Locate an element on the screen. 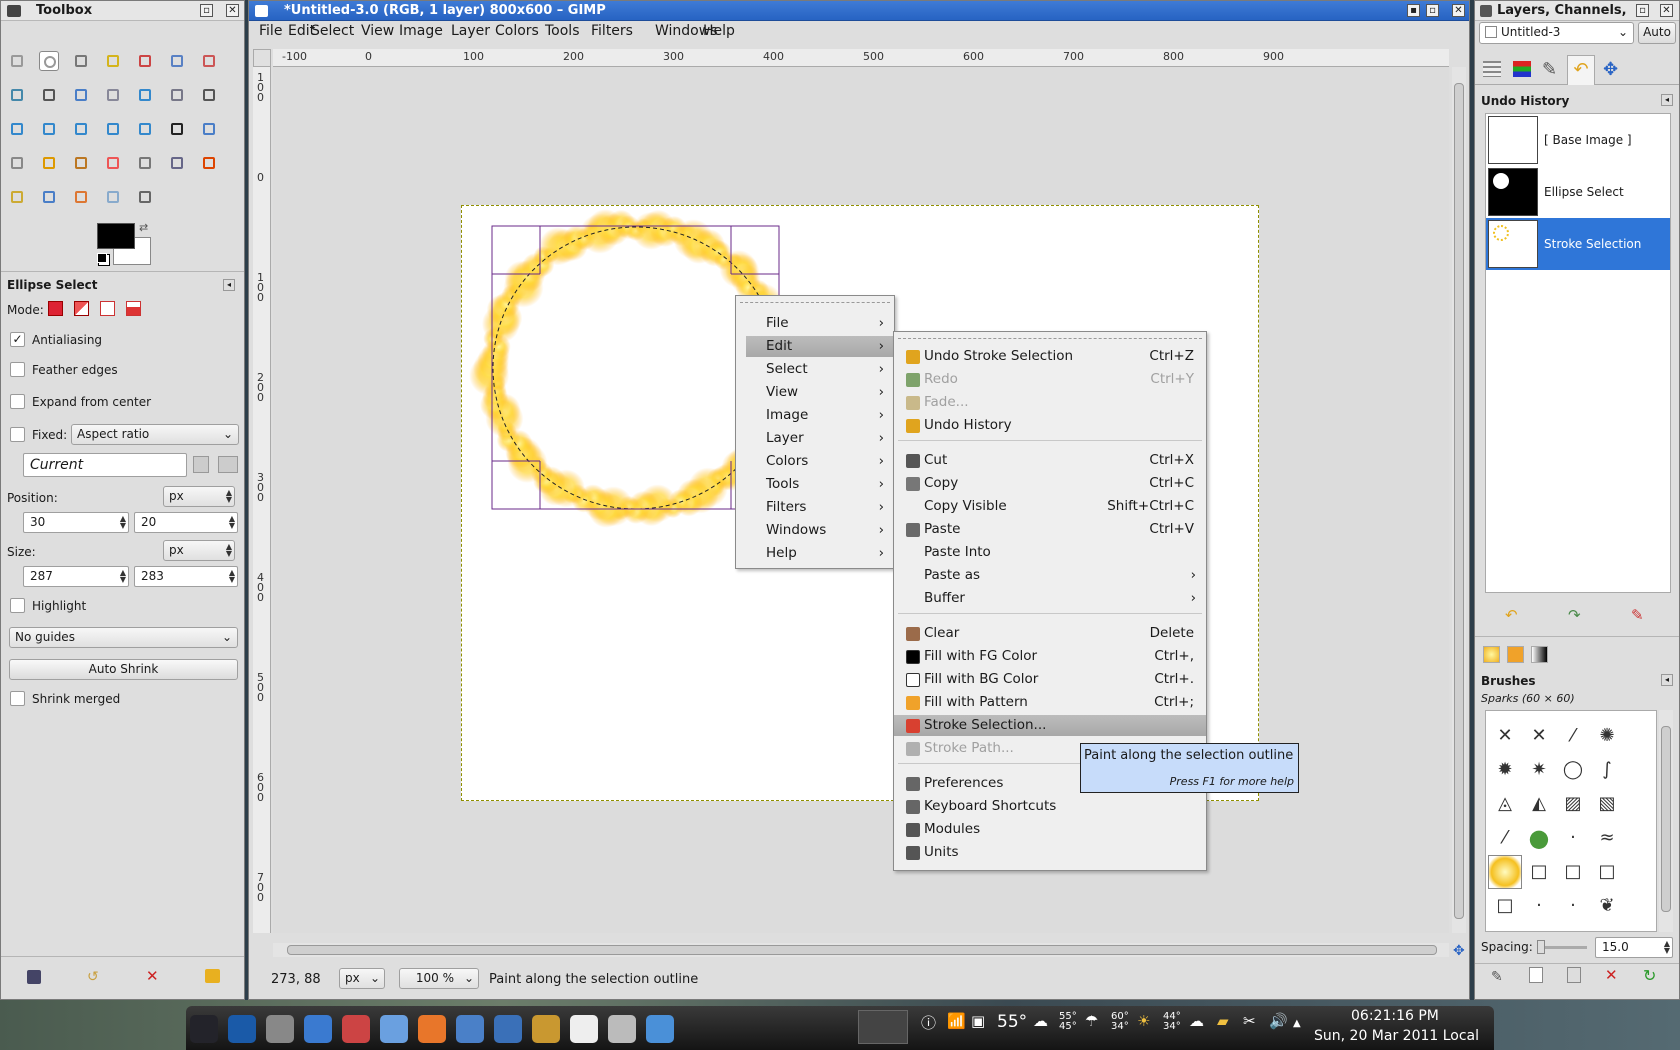 The height and width of the screenshot is (1050, 1680). image-selector-combo: Untitled-3 ⌄ is located at coordinates (1556, 33).